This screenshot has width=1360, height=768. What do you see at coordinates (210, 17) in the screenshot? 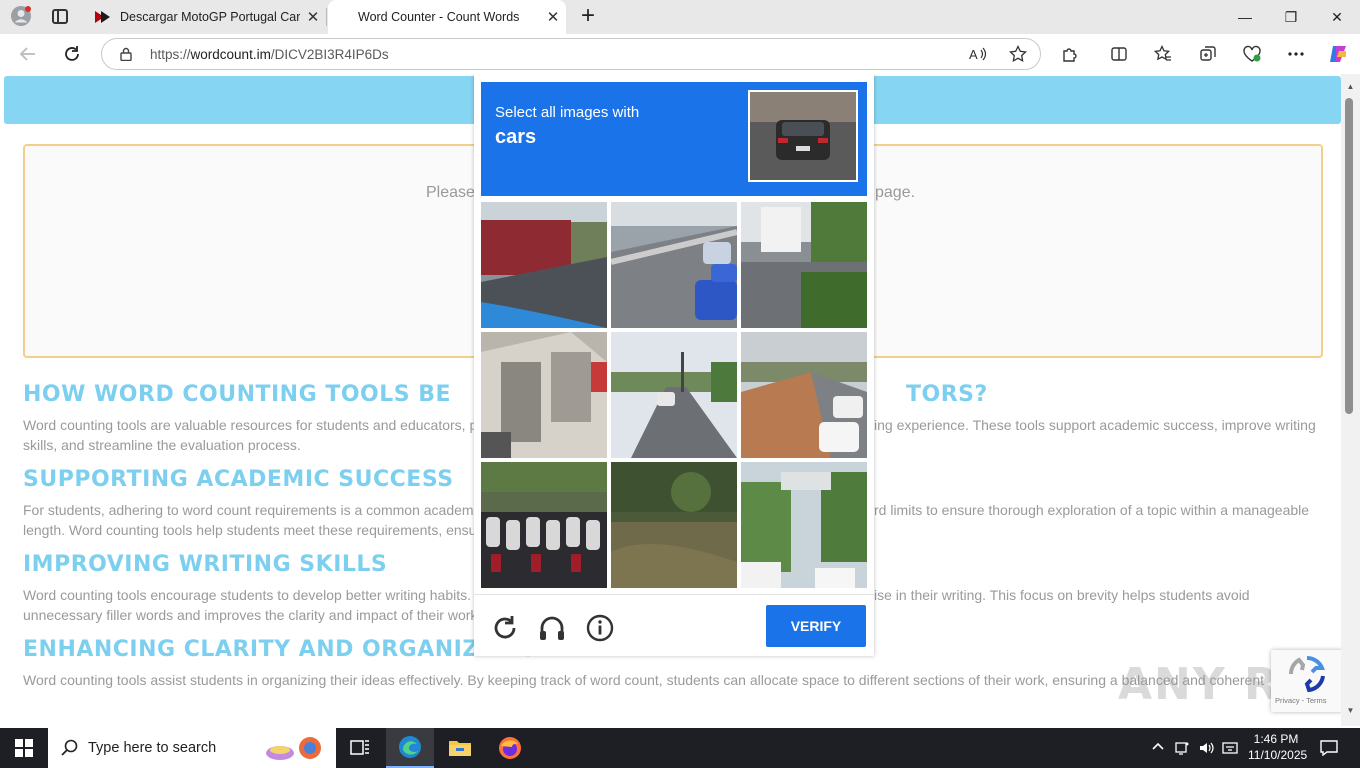
I see `tab-title: Descargar MotoGP Portugal Carre` at bounding box center [210, 17].